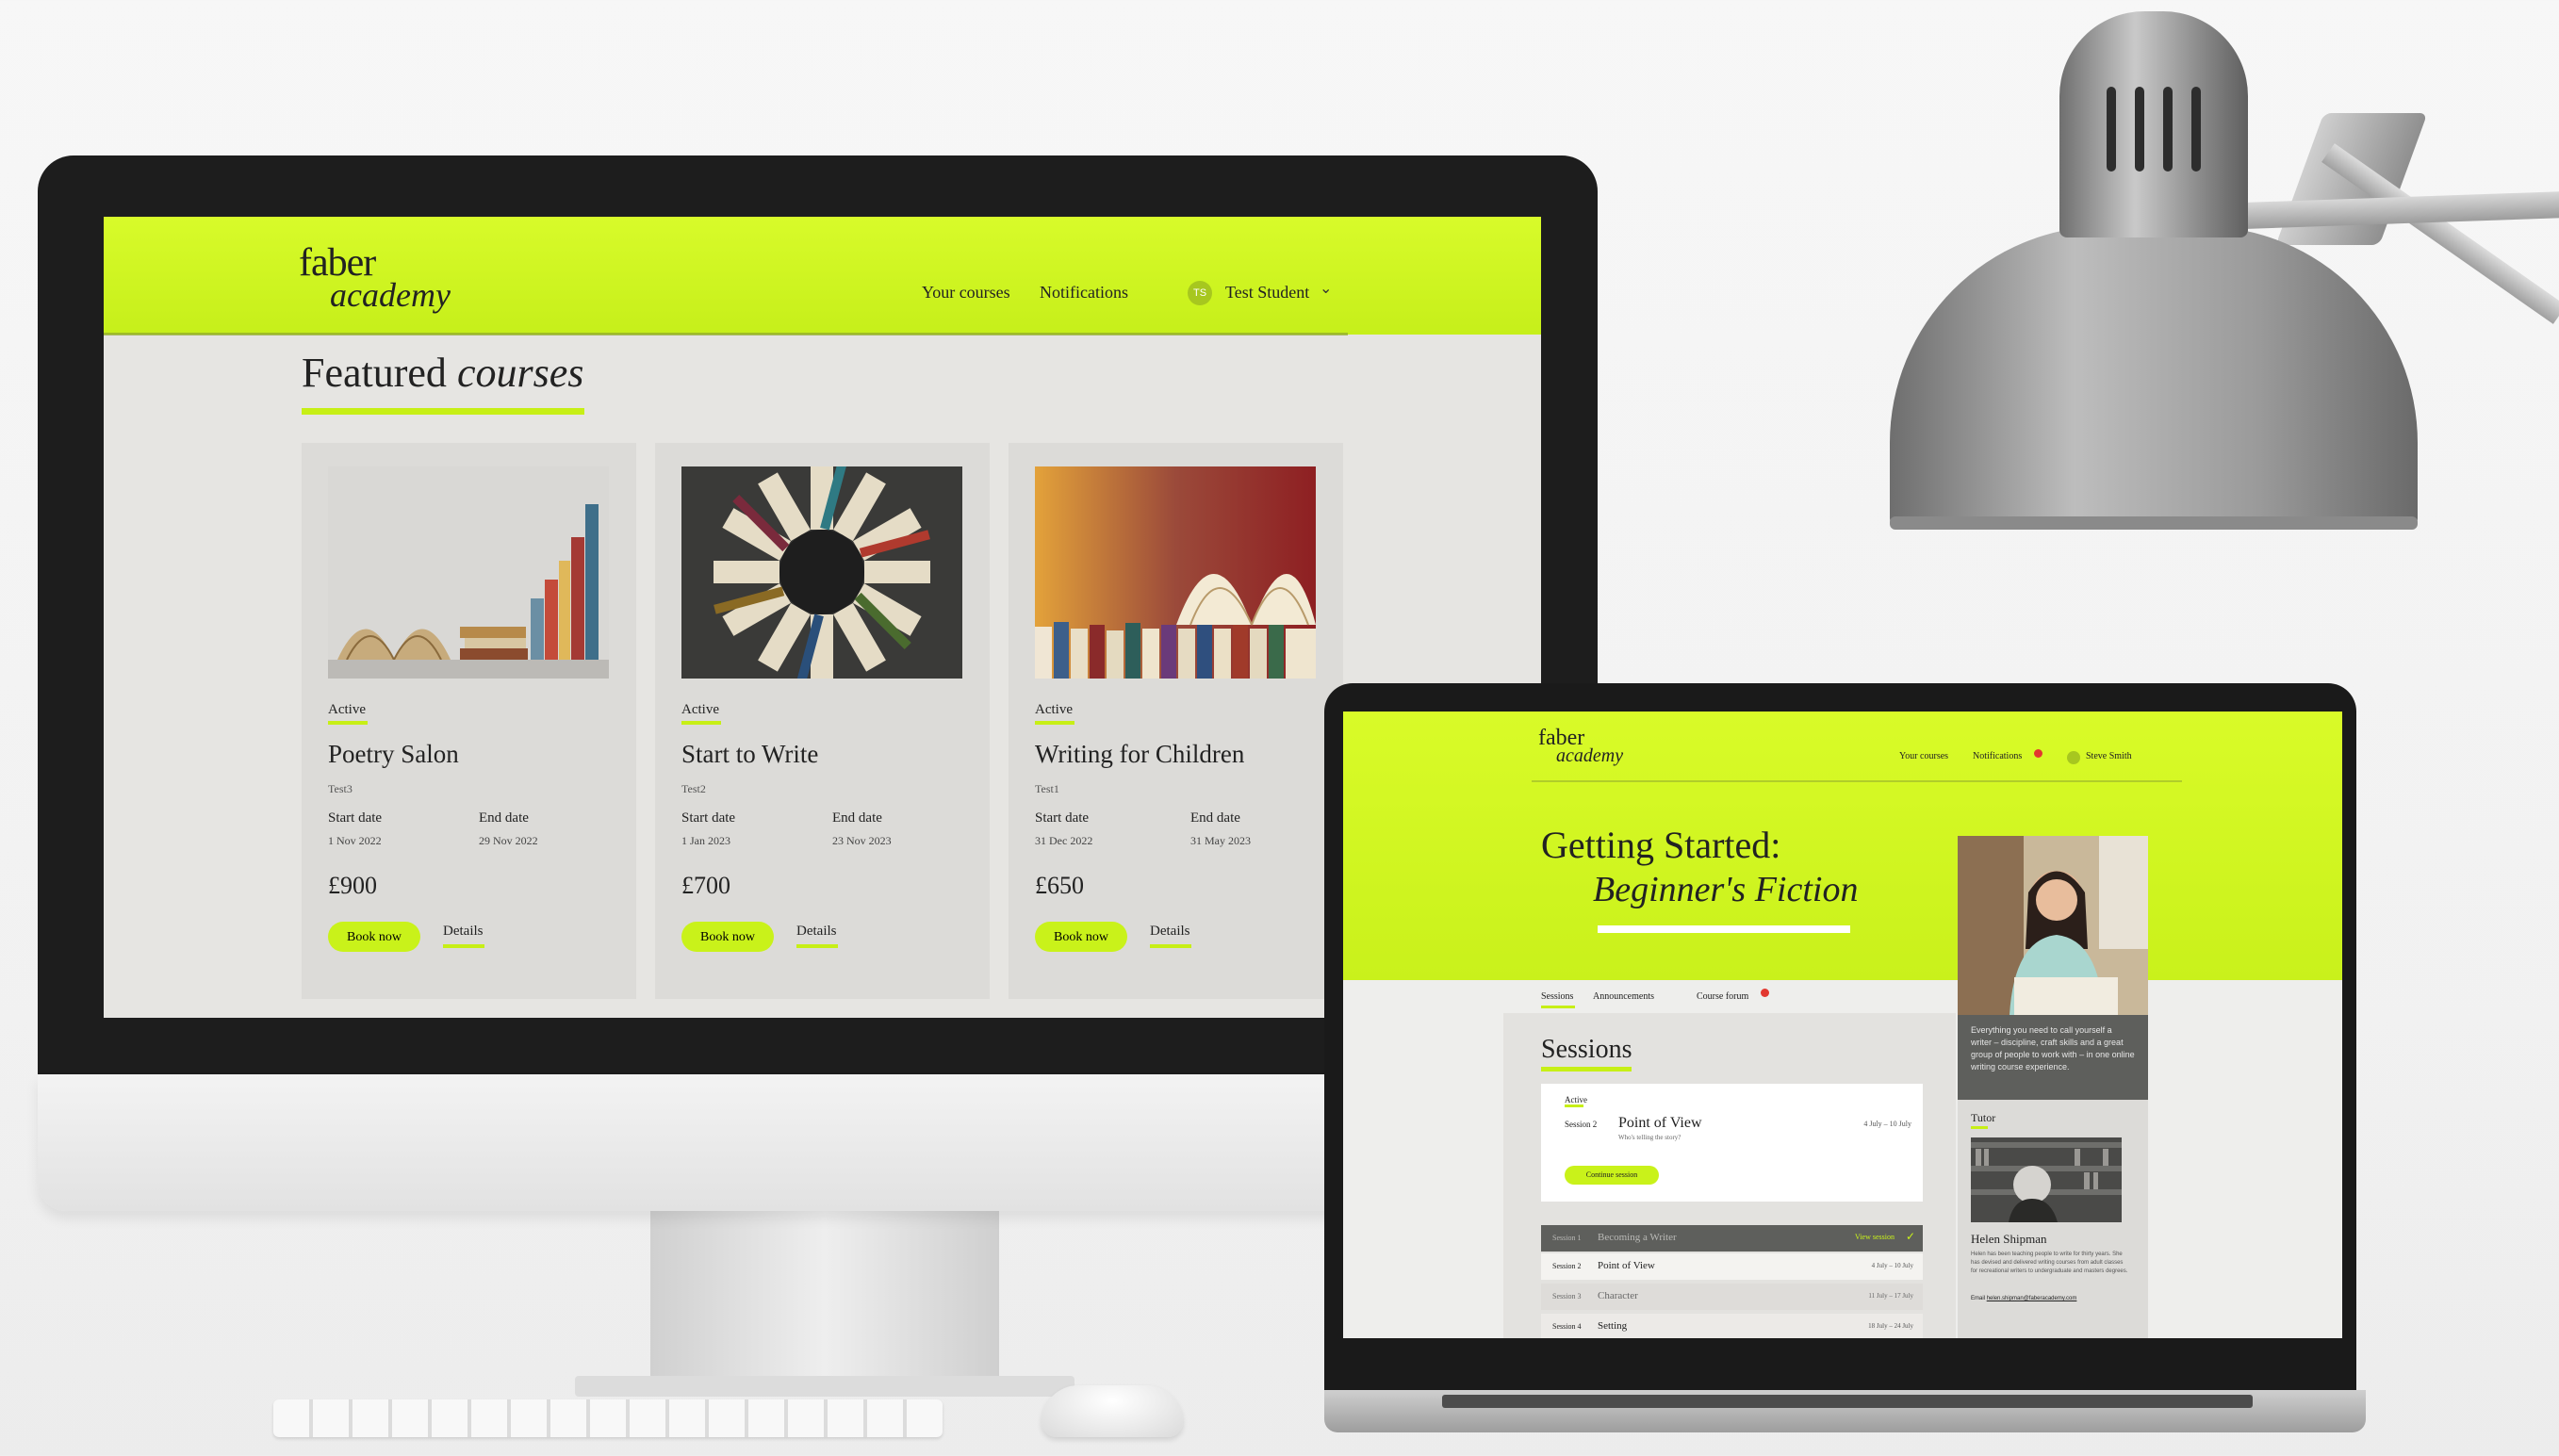 The height and width of the screenshot is (1456, 2559). What do you see at coordinates (1661, 845) in the screenshot?
I see `course-title: Getting Started:` at bounding box center [1661, 845].